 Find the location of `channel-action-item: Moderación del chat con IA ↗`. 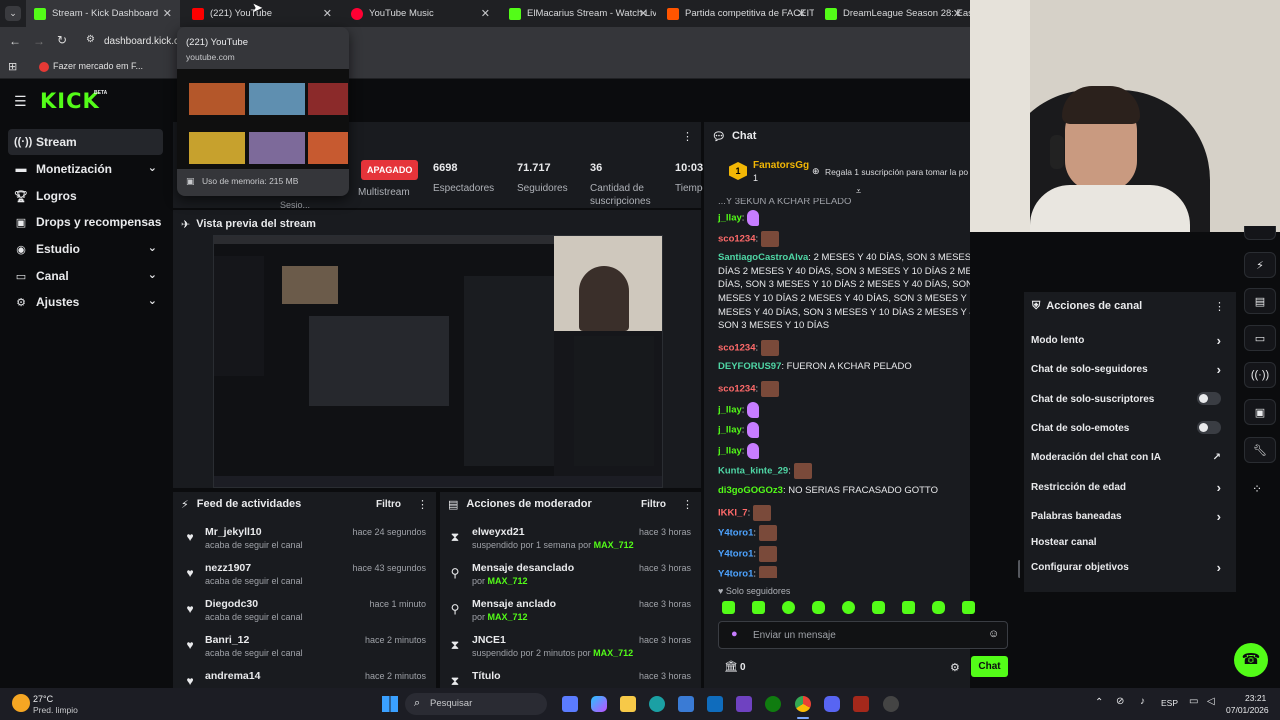

channel-action-item: Moderación del chat con IA ↗ is located at coordinates (1131, 457).